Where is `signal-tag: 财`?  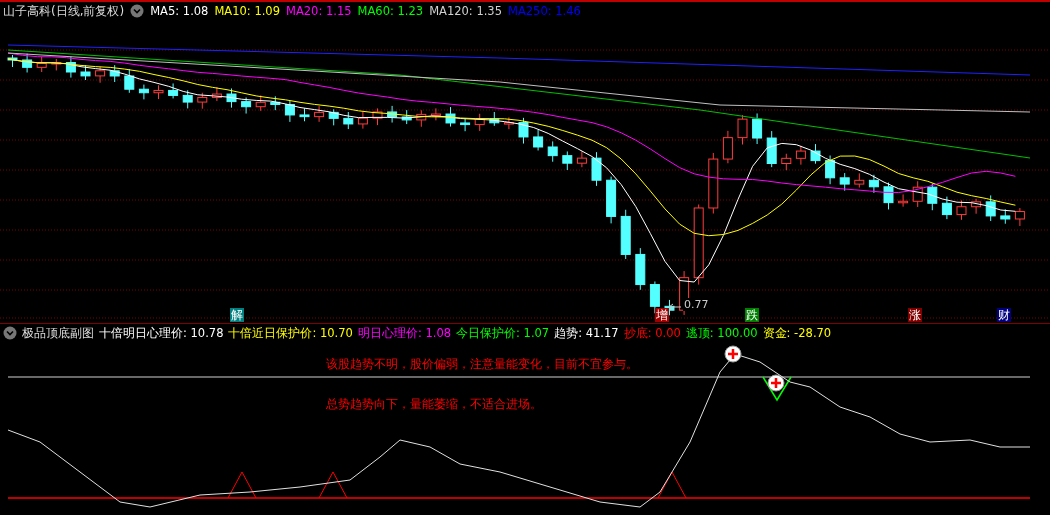
signal-tag: 财 is located at coordinates (1004, 315).